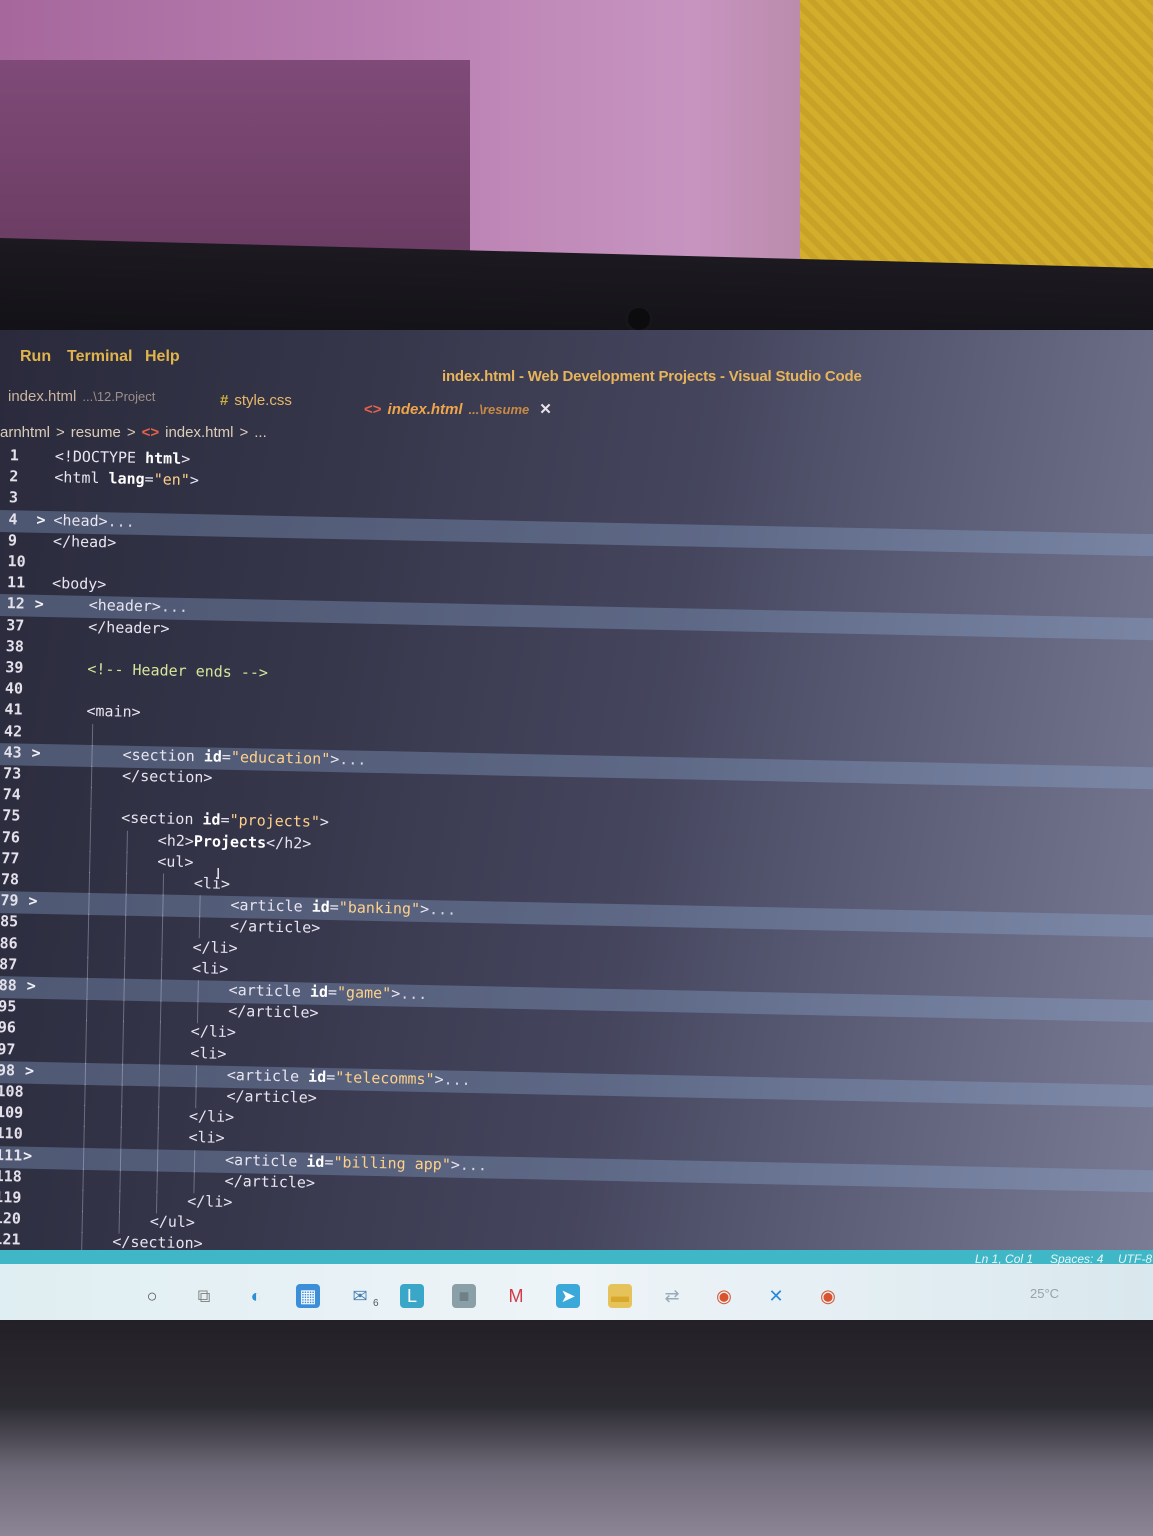  What do you see at coordinates (620, 1296) in the screenshot?
I see `file-explorer-icon: ▬` at bounding box center [620, 1296].